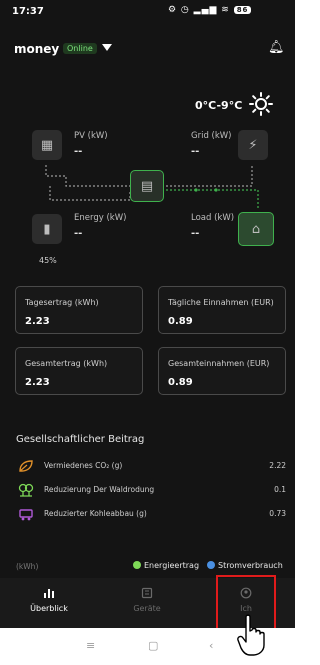  Describe the element at coordinates (250, 565) in the screenshot. I see `legend-label: Stromverbrauch` at that location.